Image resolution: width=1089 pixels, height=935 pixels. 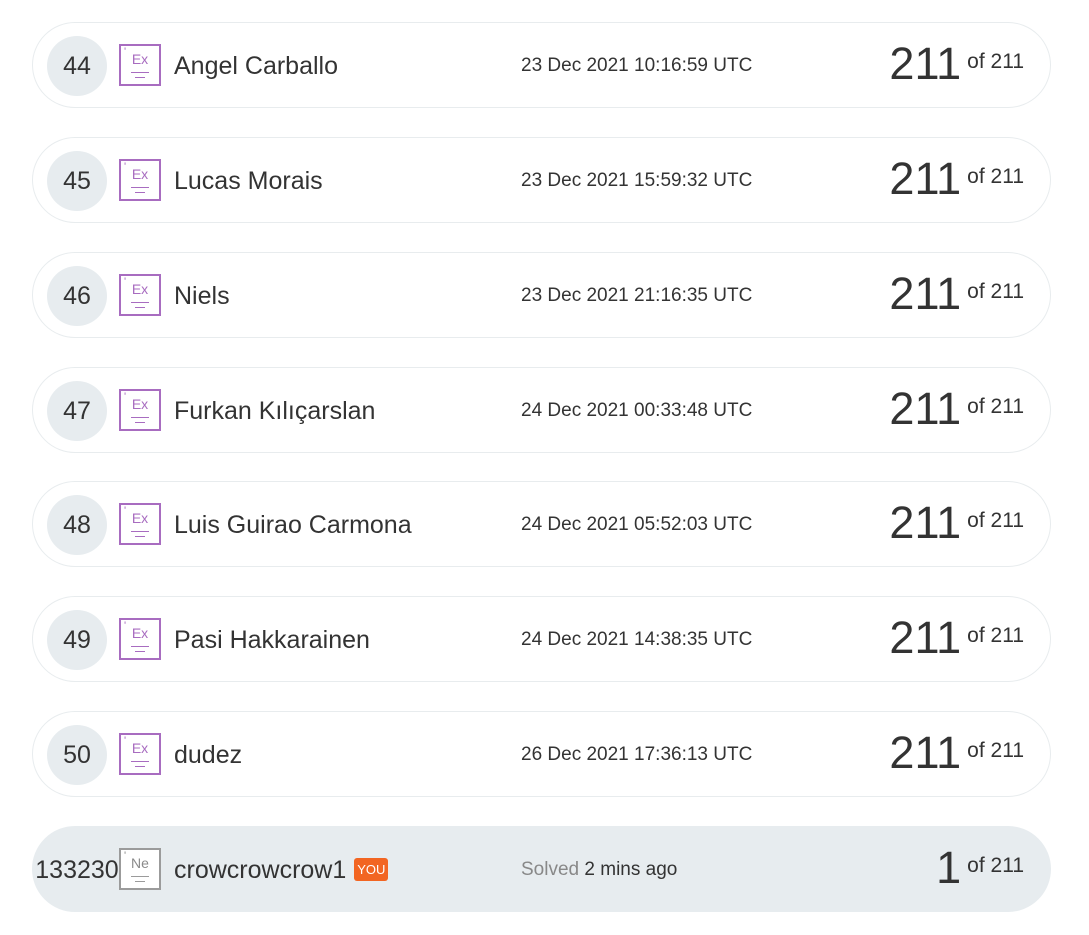 What do you see at coordinates (77, 870) in the screenshot?
I see `rank-number: 133230` at bounding box center [77, 870].